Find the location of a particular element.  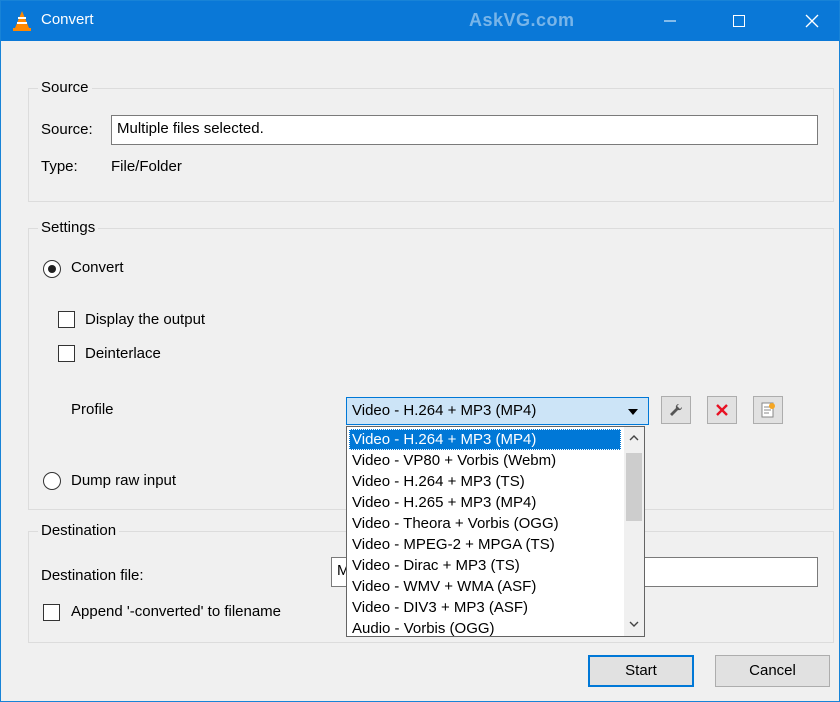

minimize-button is located at coordinates (670, 21).